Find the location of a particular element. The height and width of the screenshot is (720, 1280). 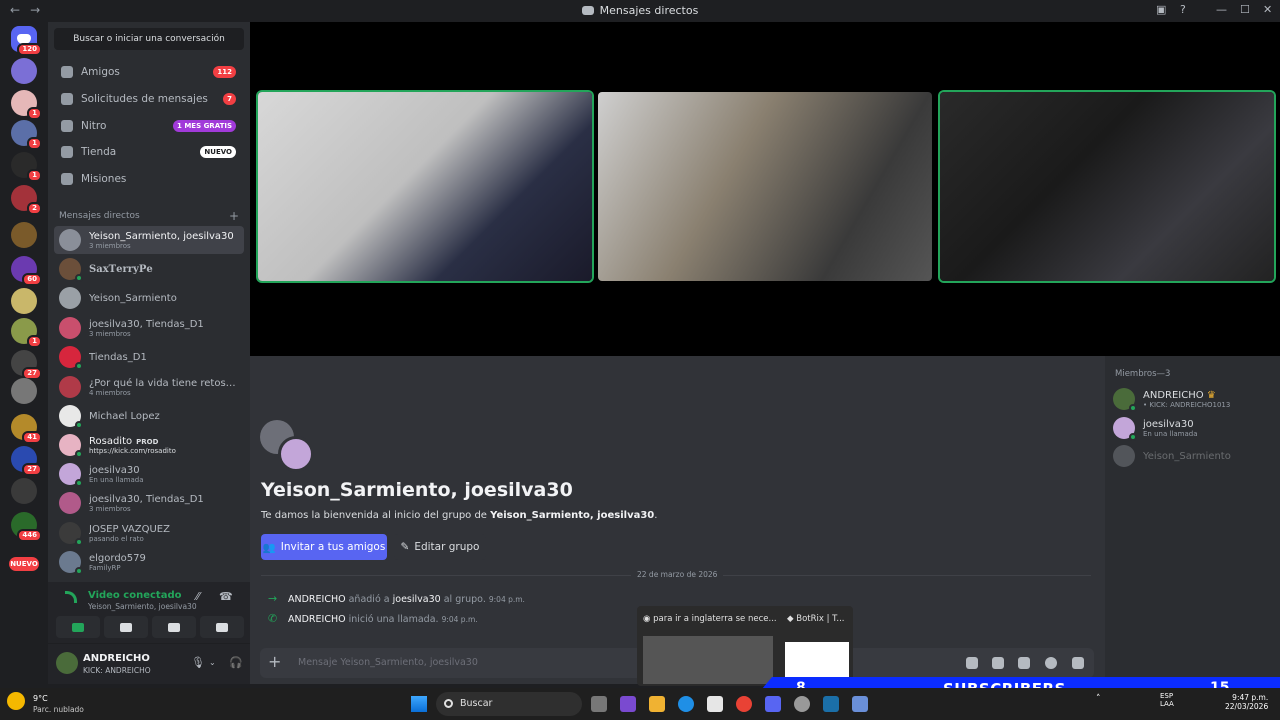

camera-icon is located at coordinates (78, 627).